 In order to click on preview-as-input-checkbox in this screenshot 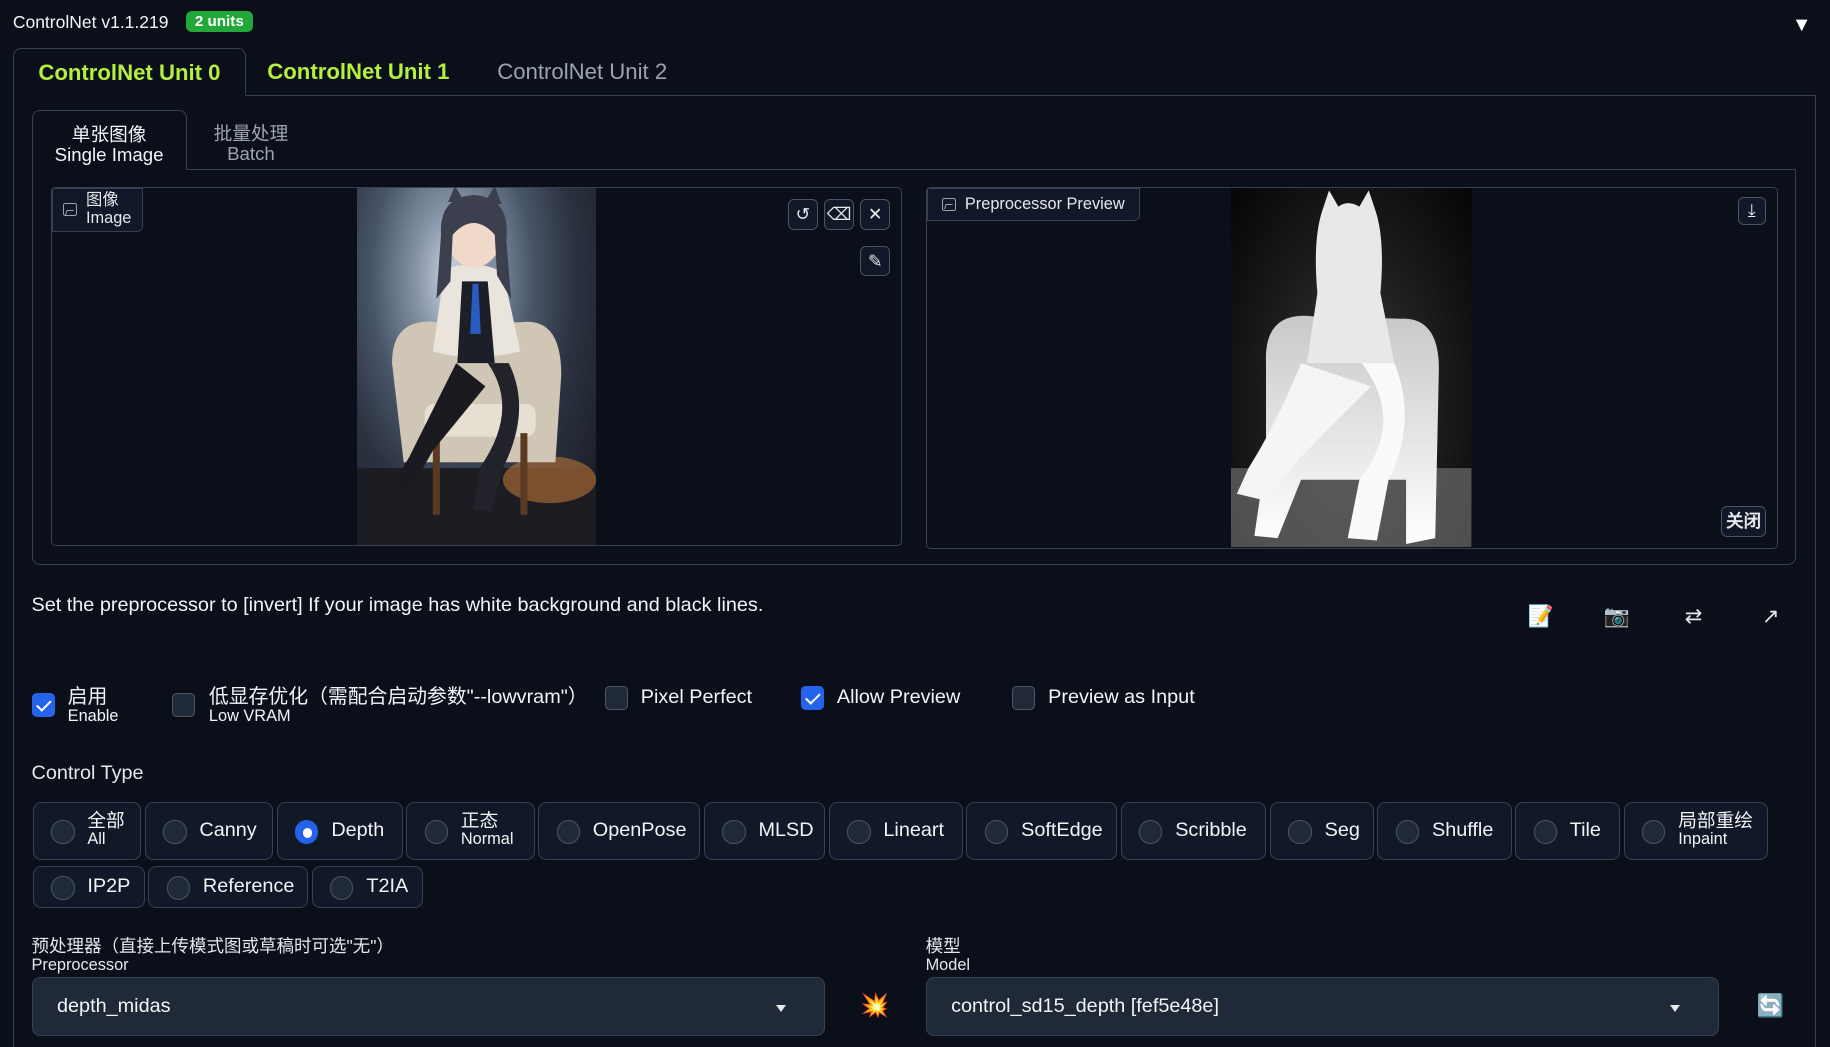, I will do `click(1023, 698)`.